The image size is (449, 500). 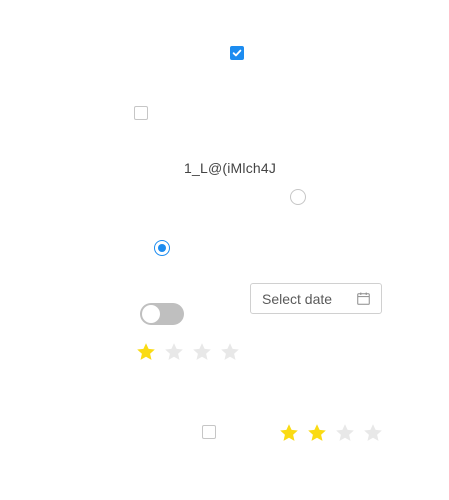 I want to click on check-icon, so click(x=237, y=53).